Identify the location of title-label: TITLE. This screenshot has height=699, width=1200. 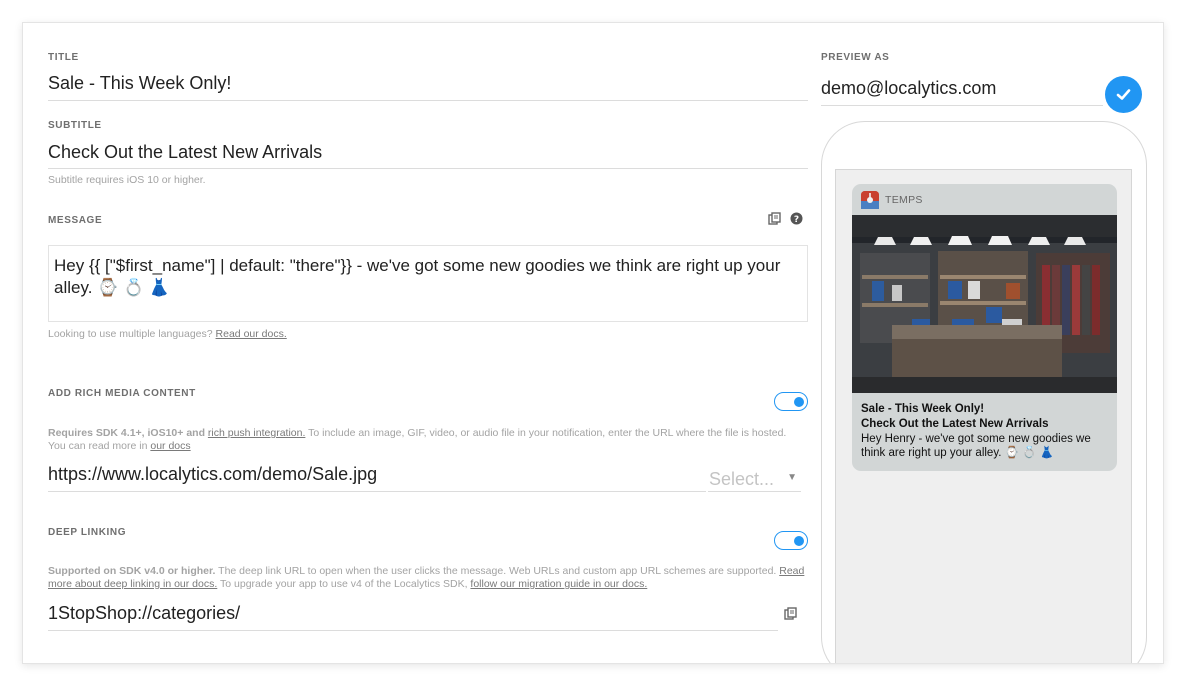
(63, 57).